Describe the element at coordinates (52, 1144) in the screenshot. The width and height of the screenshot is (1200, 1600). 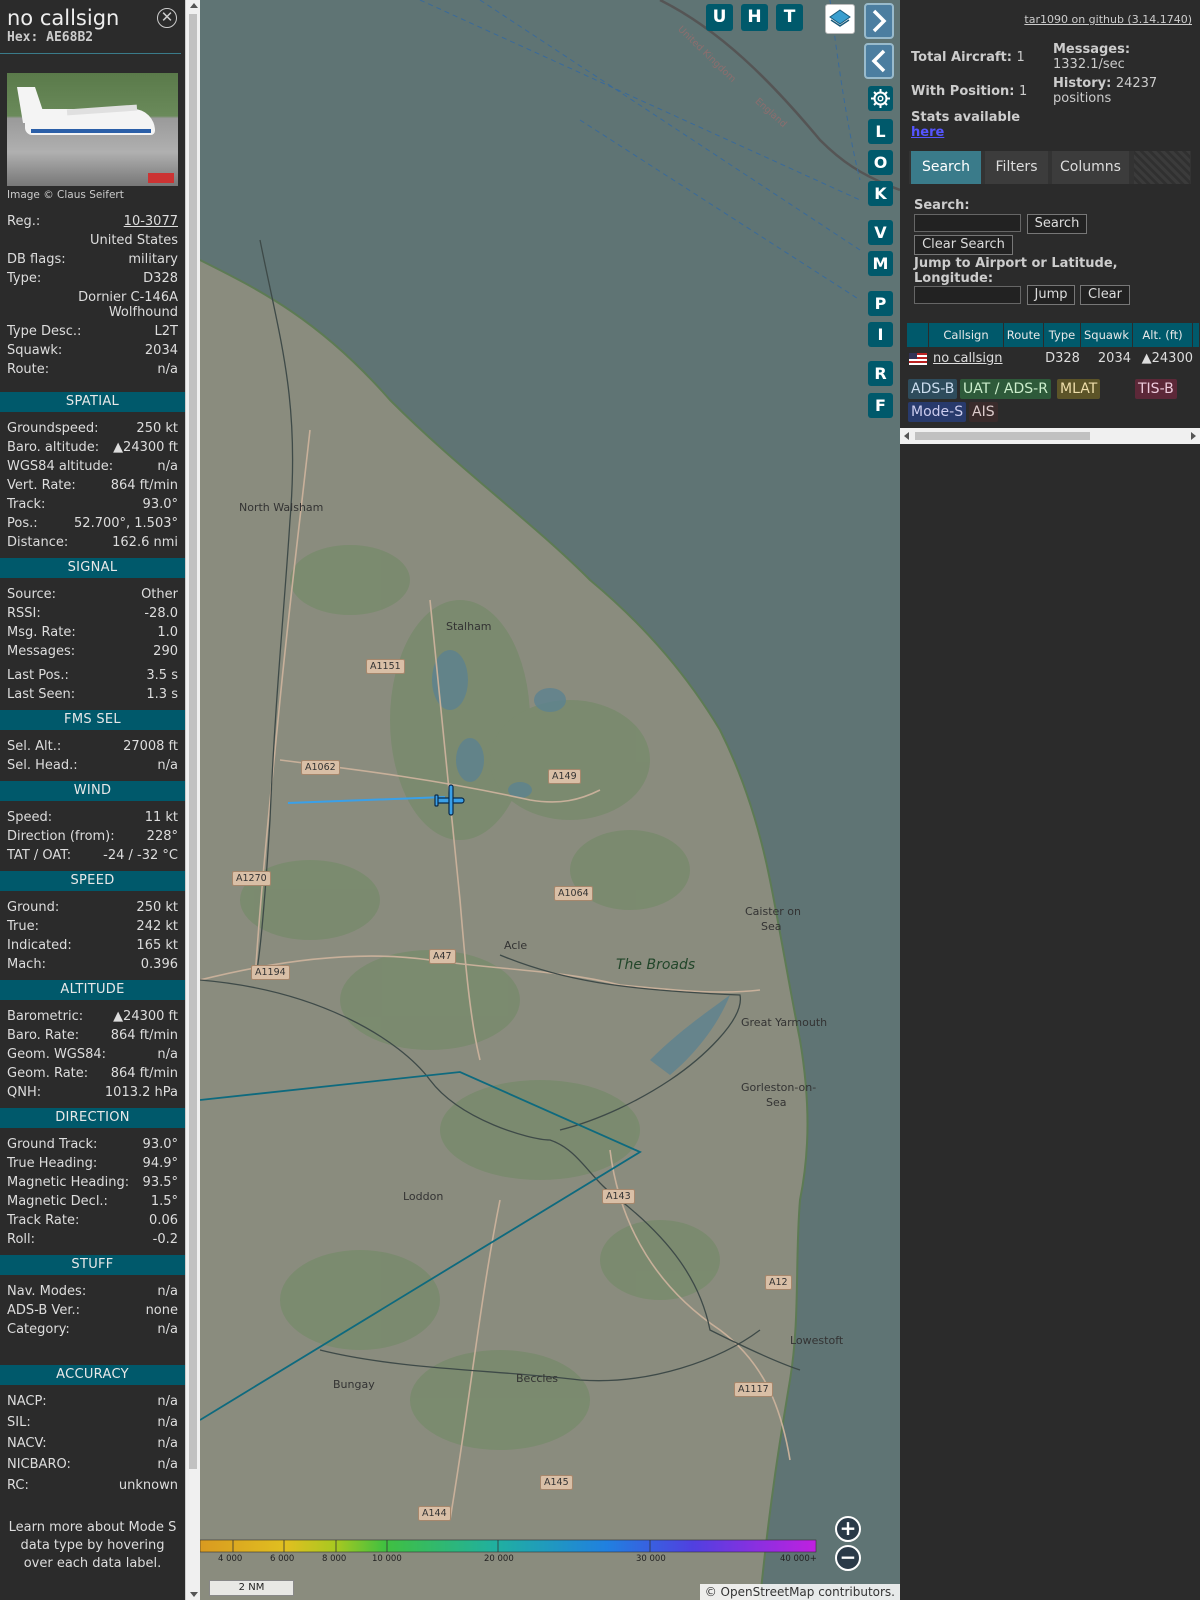
I see `info-label: Ground Track:` at that location.